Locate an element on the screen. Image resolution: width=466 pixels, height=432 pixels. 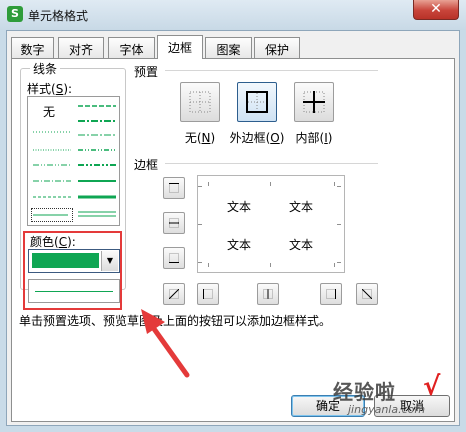
watermark-text: 经验啦 is located at coordinates (364, 392).